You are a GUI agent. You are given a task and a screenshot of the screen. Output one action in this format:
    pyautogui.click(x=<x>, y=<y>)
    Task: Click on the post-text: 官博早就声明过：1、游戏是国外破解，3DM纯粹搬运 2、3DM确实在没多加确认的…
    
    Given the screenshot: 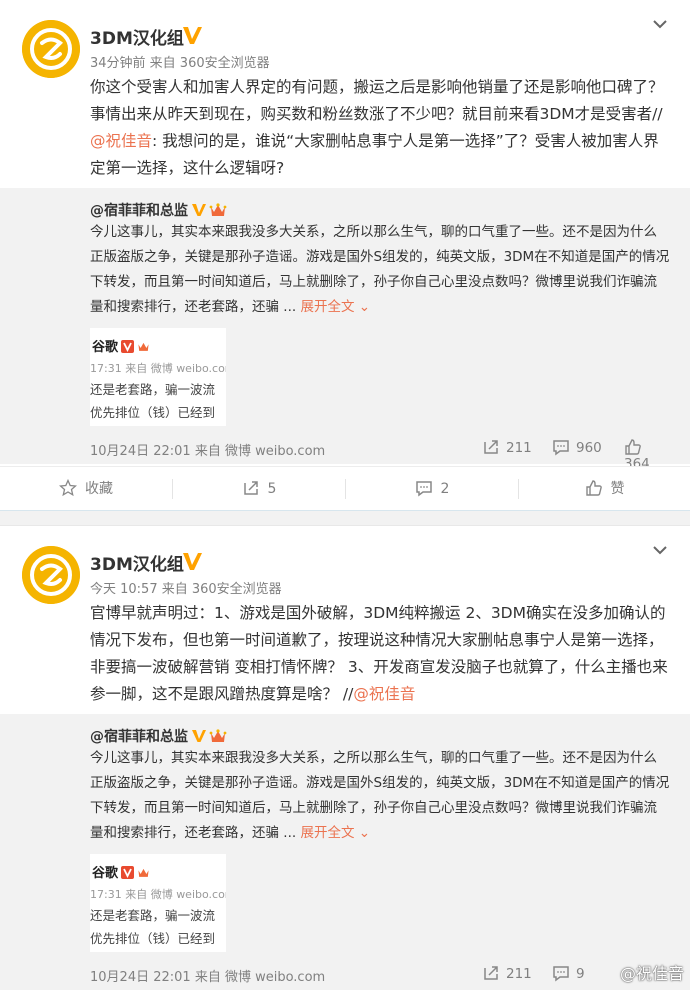 What is the action you would take?
    pyautogui.click(x=379, y=653)
    